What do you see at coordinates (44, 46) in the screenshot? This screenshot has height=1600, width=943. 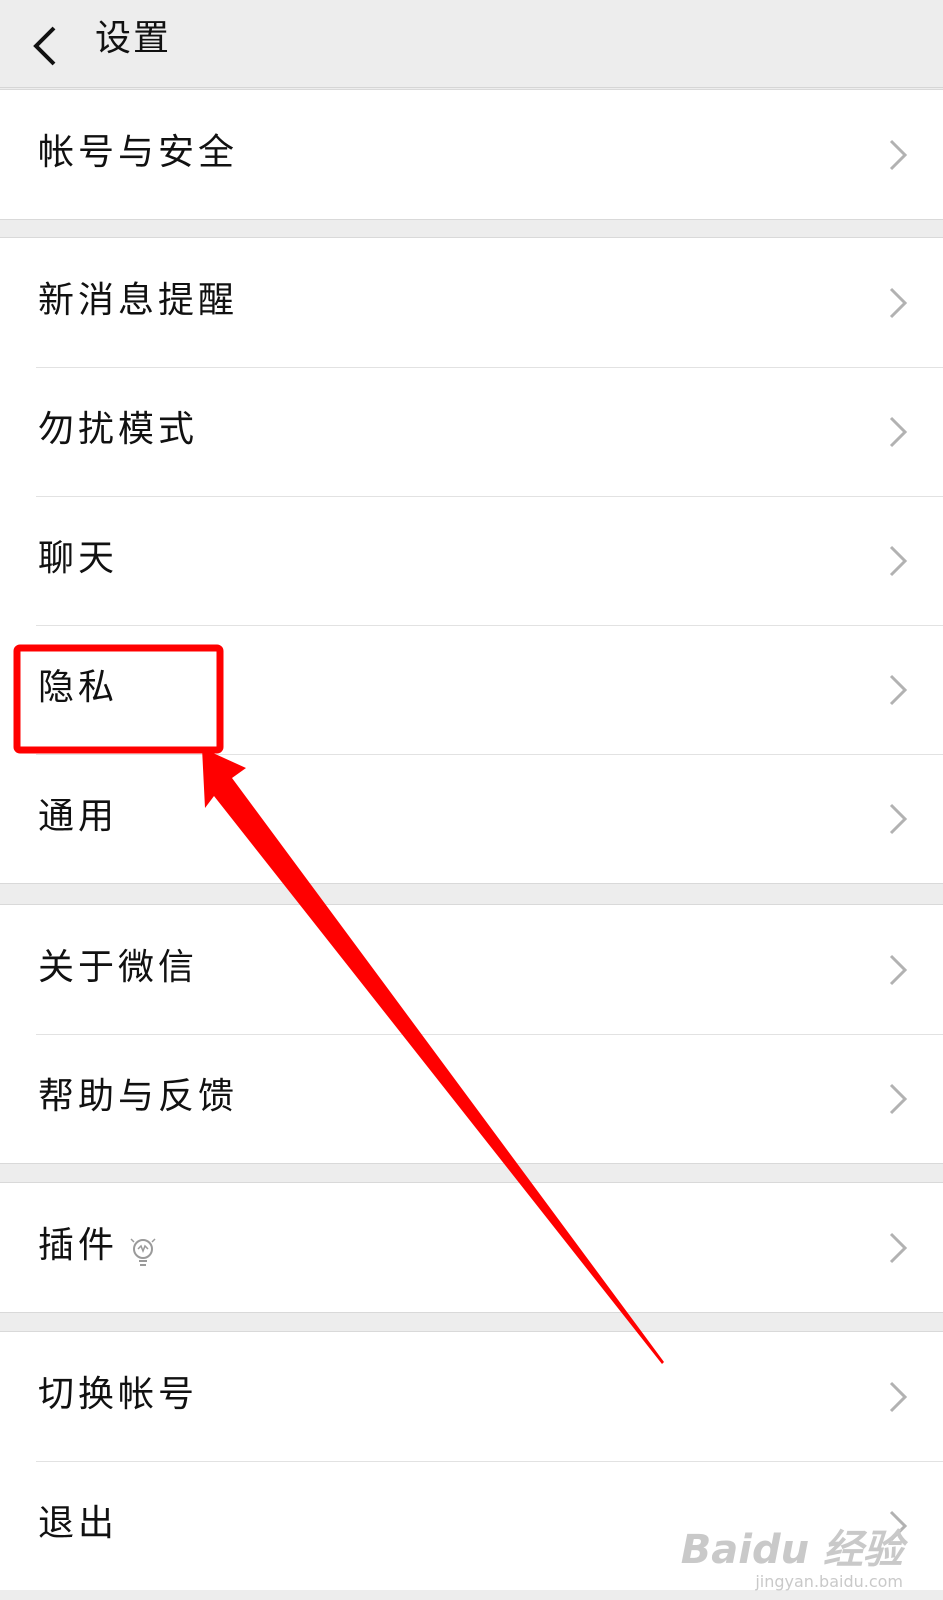 I see `back-arrow-icon` at bounding box center [44, 46].